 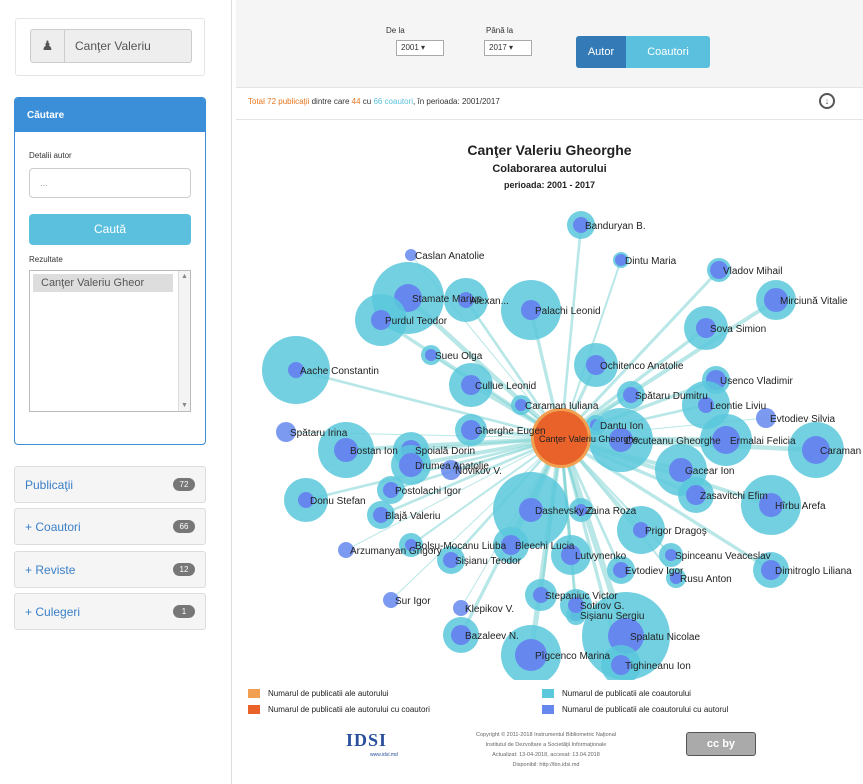 I want to click on author-box: ♟ Canţer Valeriu, so click(x=110, y=47).